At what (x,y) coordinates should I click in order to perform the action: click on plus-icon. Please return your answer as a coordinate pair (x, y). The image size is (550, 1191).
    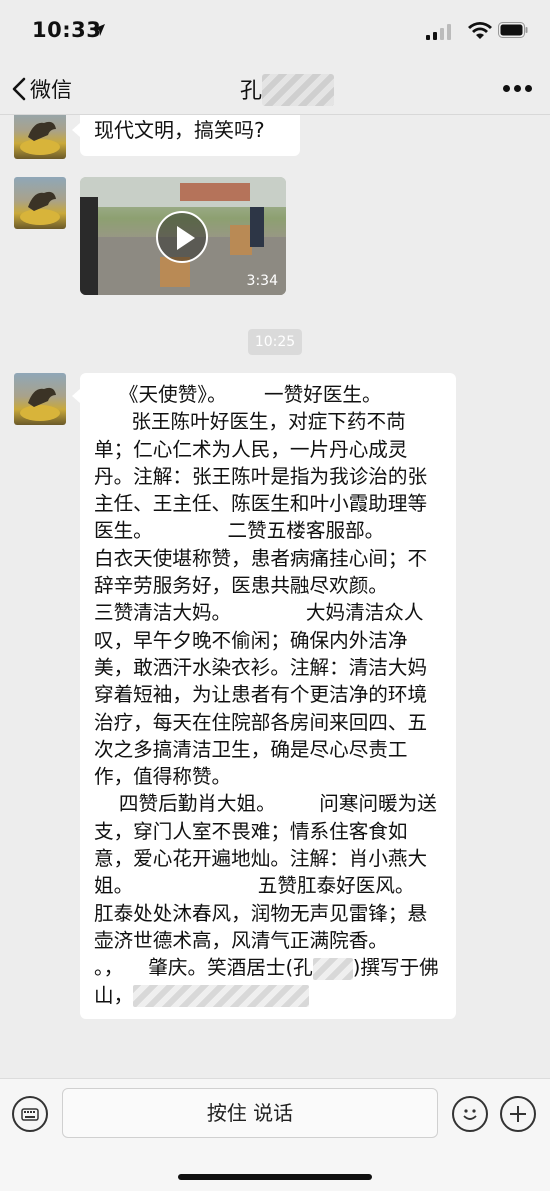
    Looking at the image, I should click on (518, 1114).